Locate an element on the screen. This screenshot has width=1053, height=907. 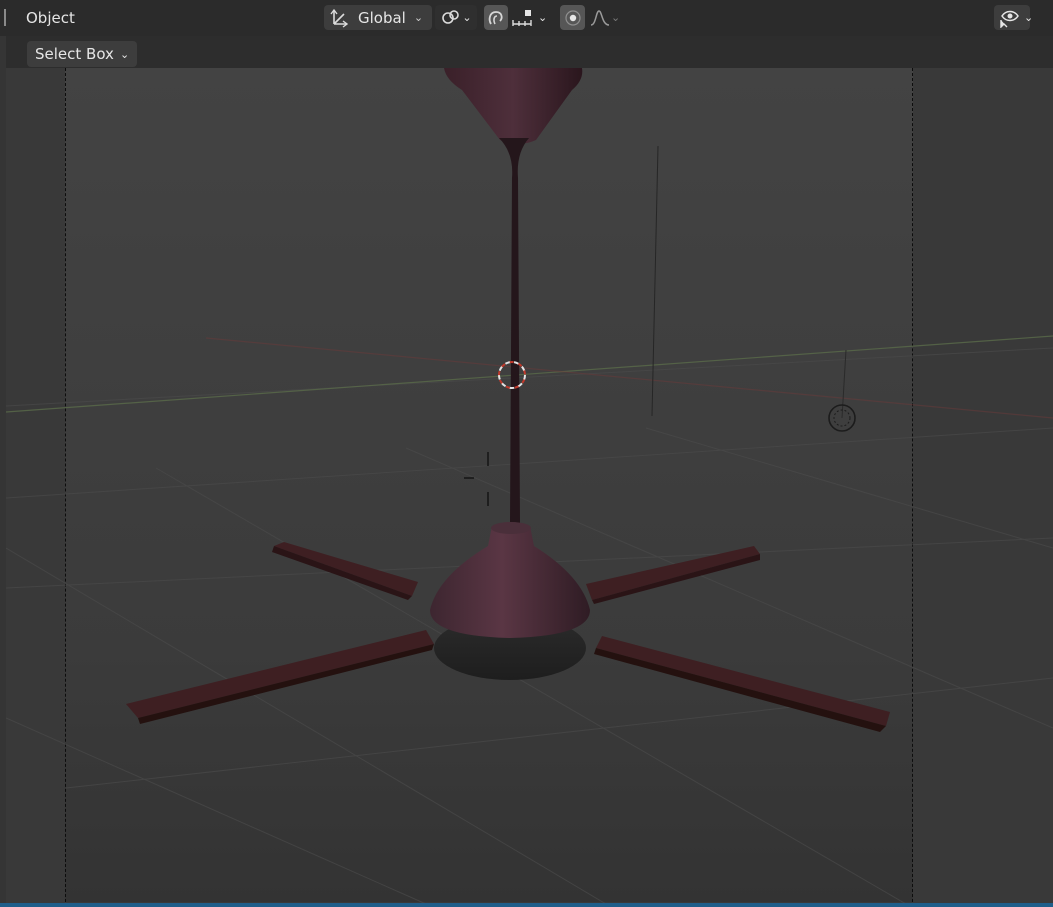
snap-magnet-icon is located at coordinates (496, 18).